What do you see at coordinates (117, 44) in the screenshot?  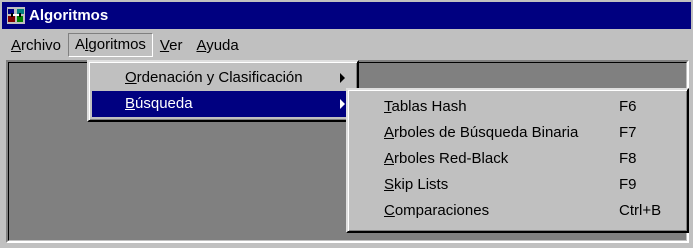 I see `menu-algoritmos-label: goritmos` at bounding box center [117, 44].